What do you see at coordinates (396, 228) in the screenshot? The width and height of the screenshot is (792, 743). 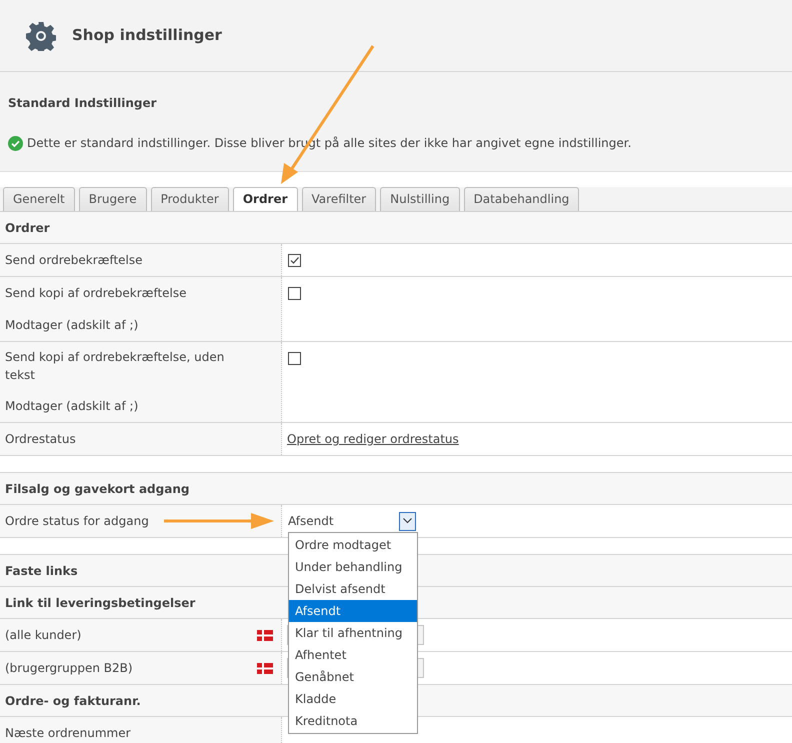 I see `section-heading: Ordrer` at bounding box center [396, 228].